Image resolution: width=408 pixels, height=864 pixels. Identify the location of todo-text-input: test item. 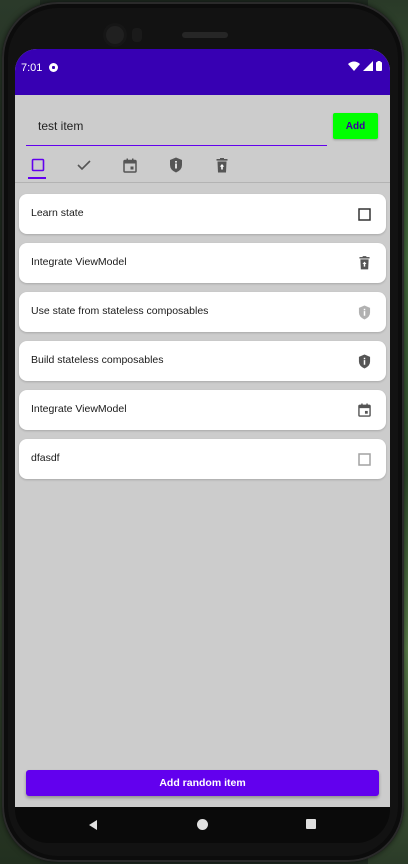
(176, 125).